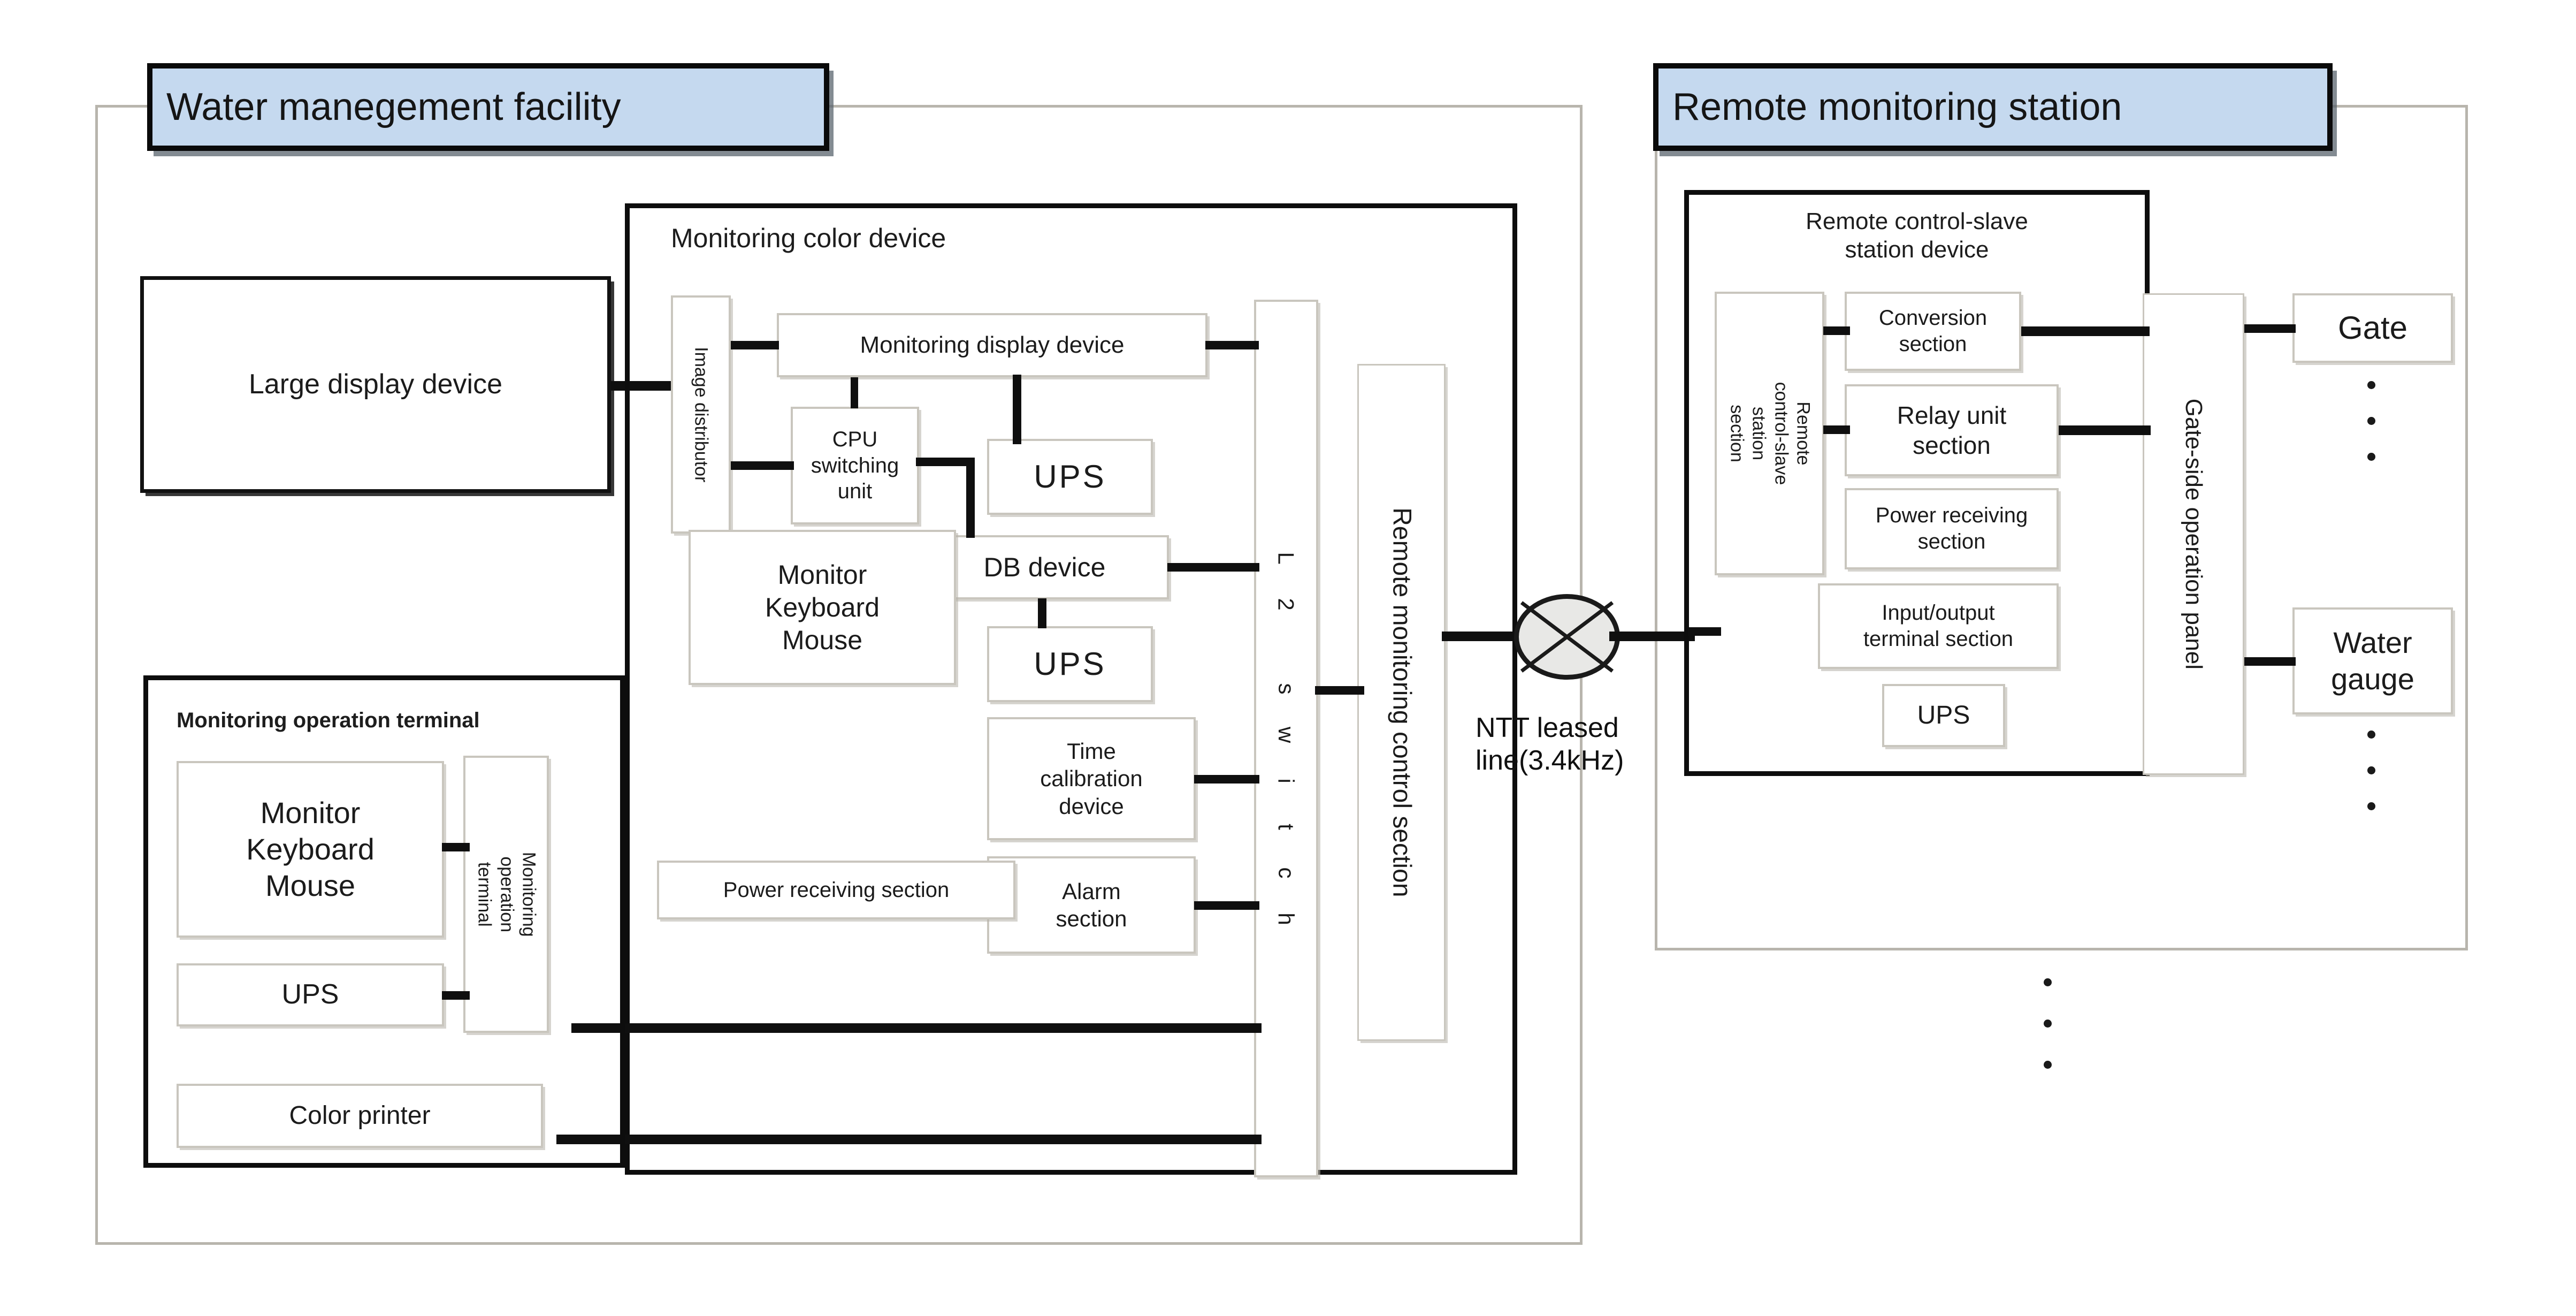  What do you see at coordinates (2372, 328) in the screenshot?
I see `gate-box: Gate` at bounding box center [2372, 328].